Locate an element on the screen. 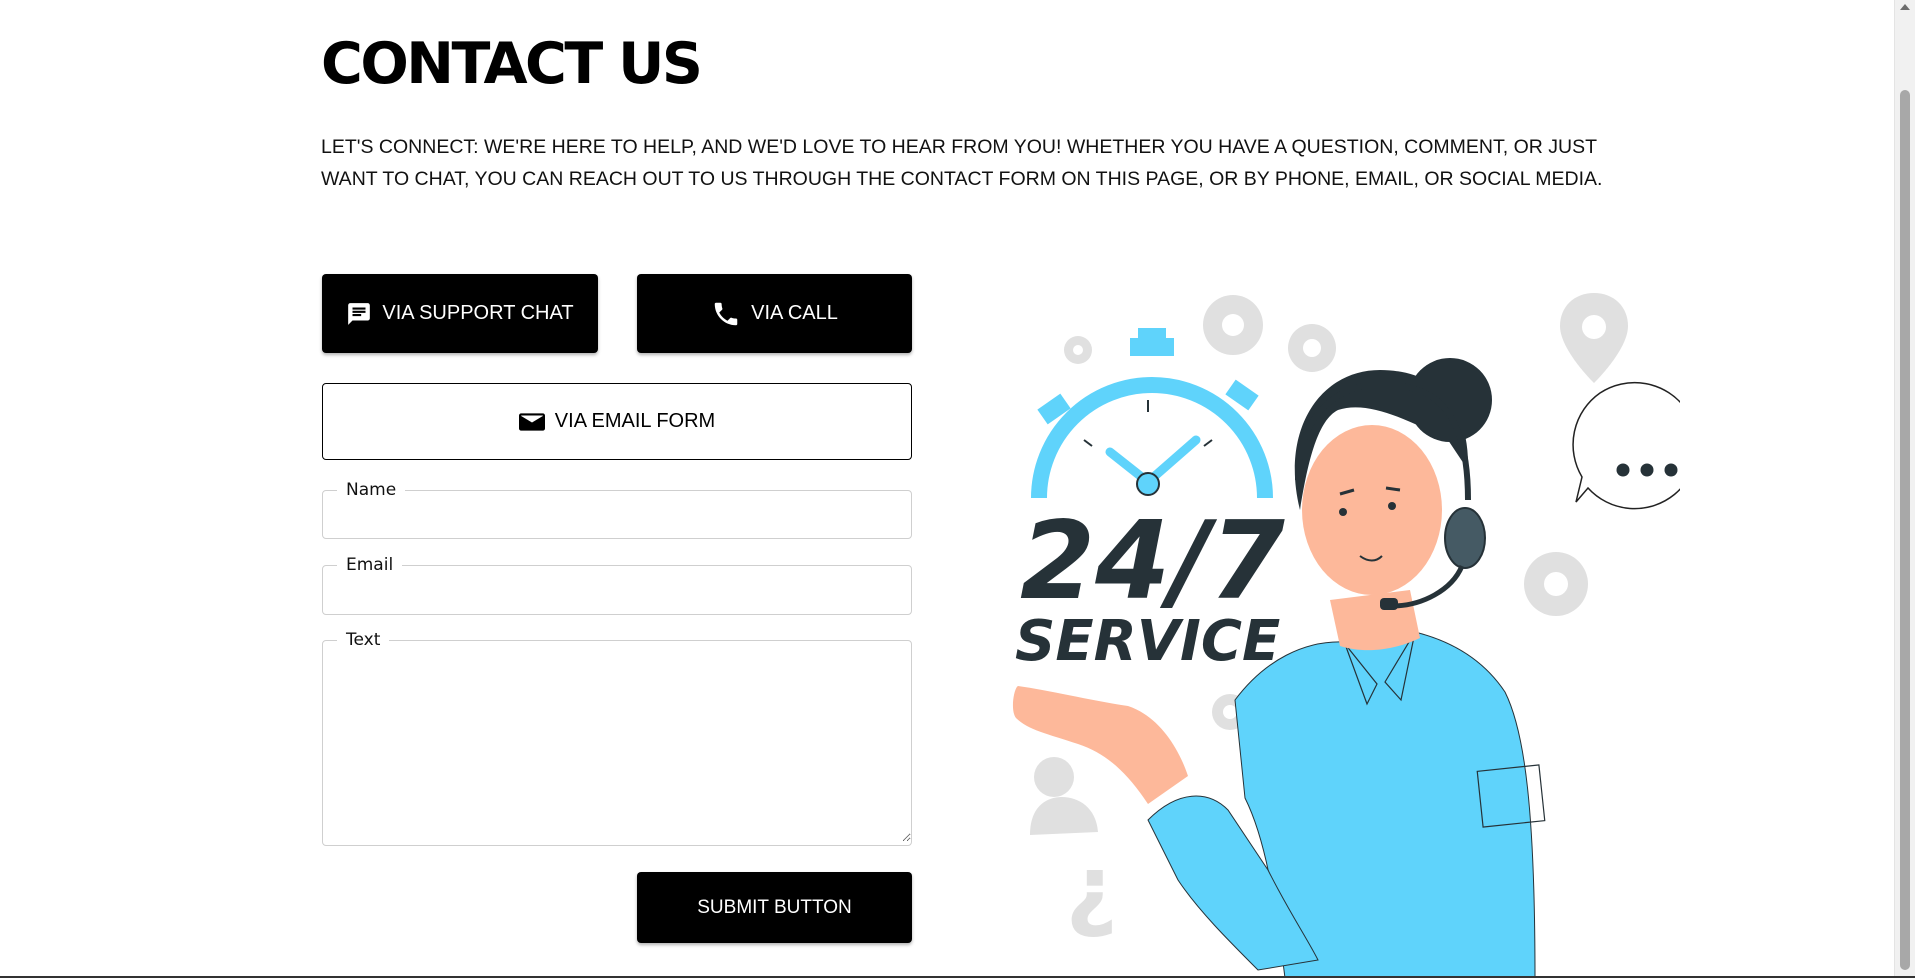 This screenshot has width=1915, height=978. name-field: Name is located at coordinates (617, 510).